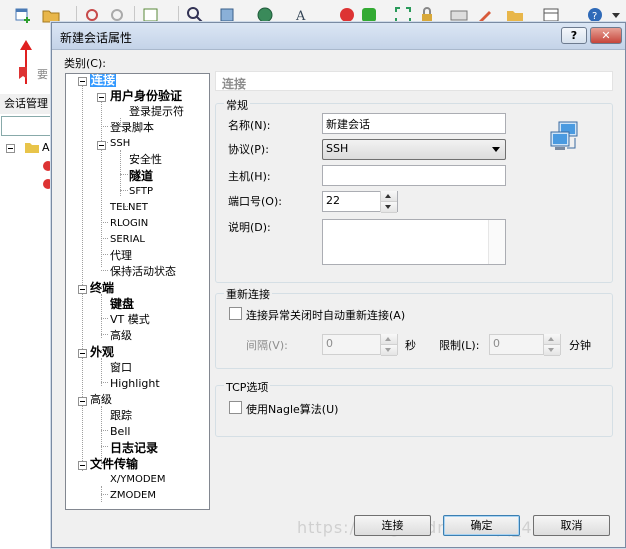  What do you see at coordinates (120, 144) in the screenshot?
I see `tree-item-ssh: SSH` at bounding box center [120, 144].